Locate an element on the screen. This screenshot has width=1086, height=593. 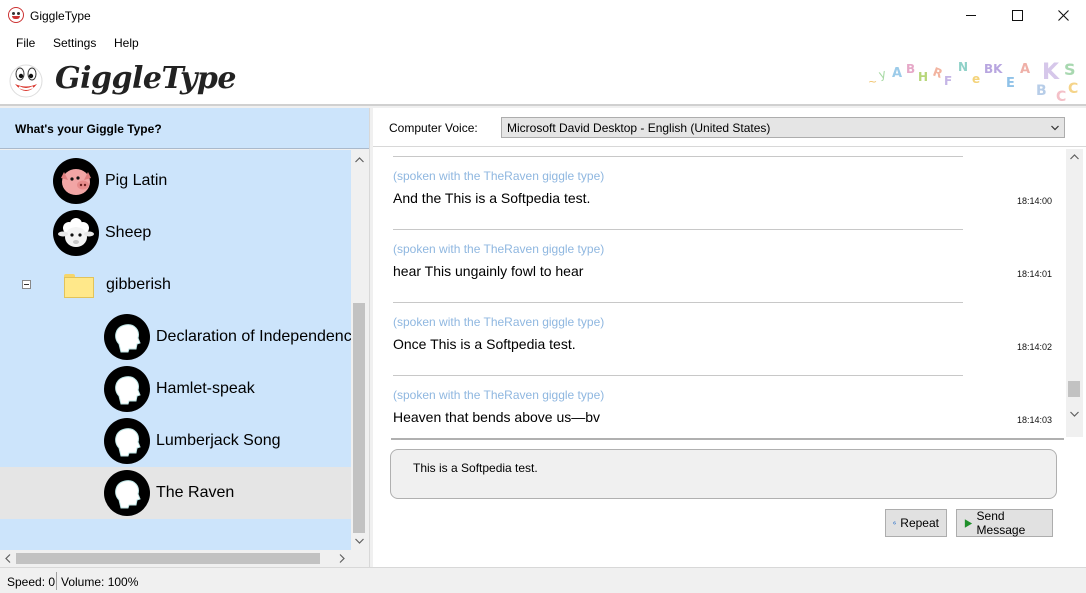
pig-icon is located at coordinates (76, 181).